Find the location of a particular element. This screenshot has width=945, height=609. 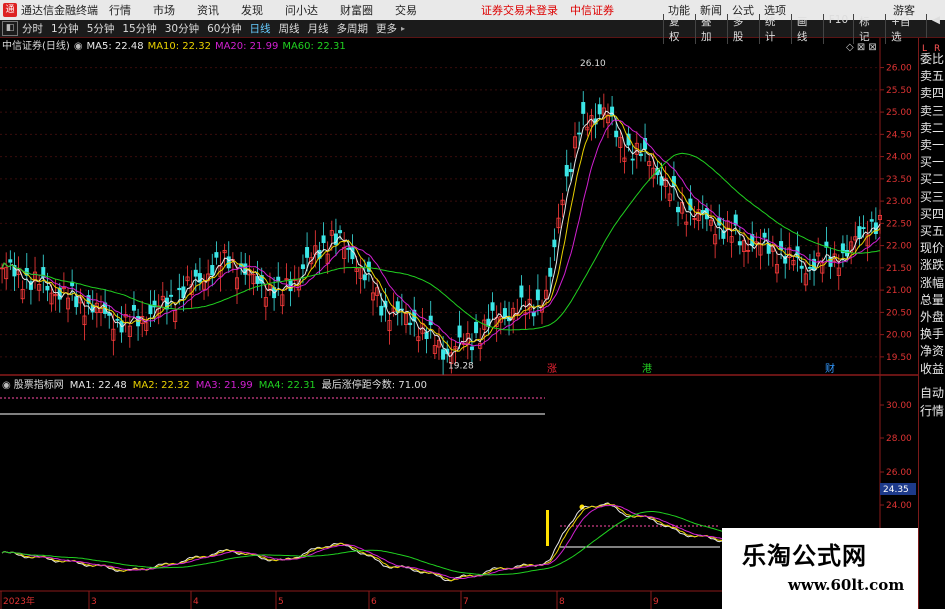

watermark: 乐淘公式网 www.60lt.com is located at coordinates (820, 568).